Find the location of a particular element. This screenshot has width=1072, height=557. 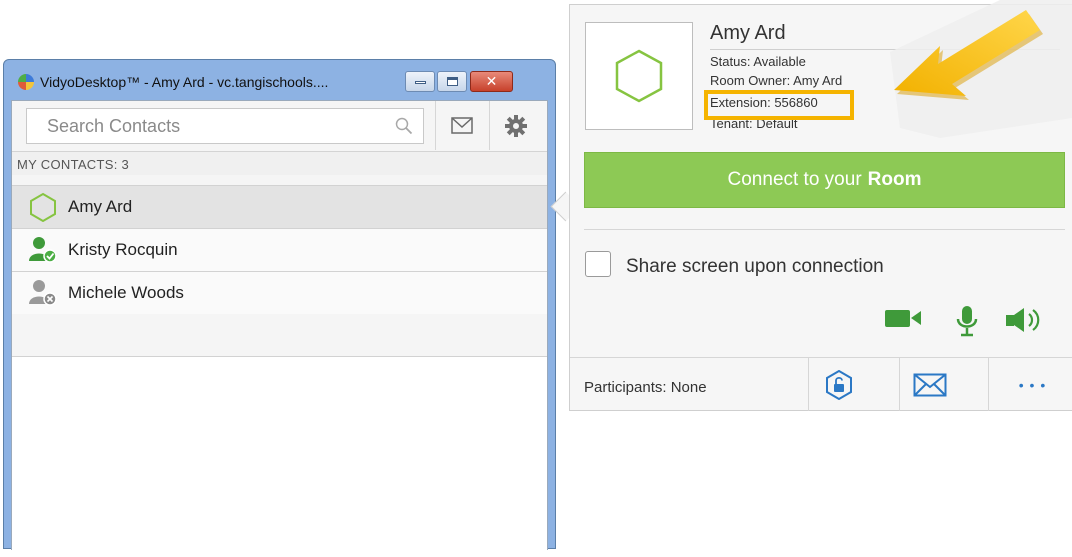

connect-to-room-button: Connect to your Room is located at coordinates (824, 180).